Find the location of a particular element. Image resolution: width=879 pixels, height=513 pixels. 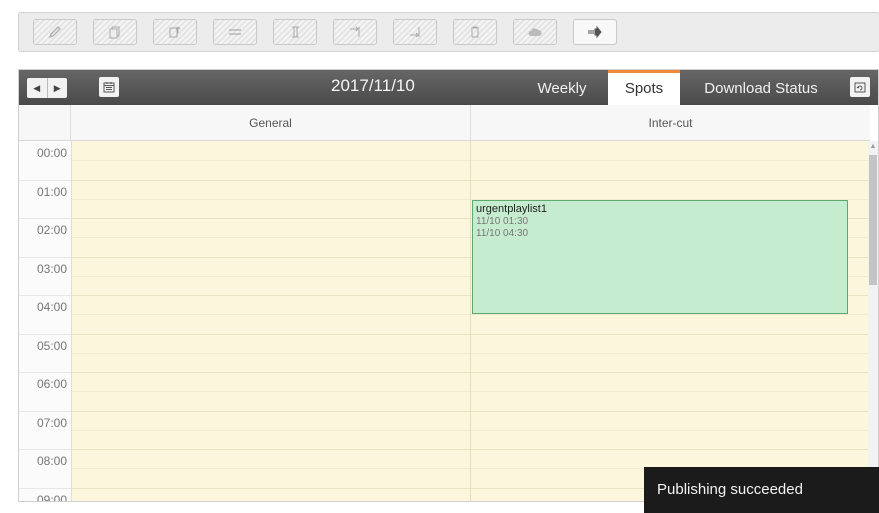

scroll-thumb is located at coordinates (873, 220).